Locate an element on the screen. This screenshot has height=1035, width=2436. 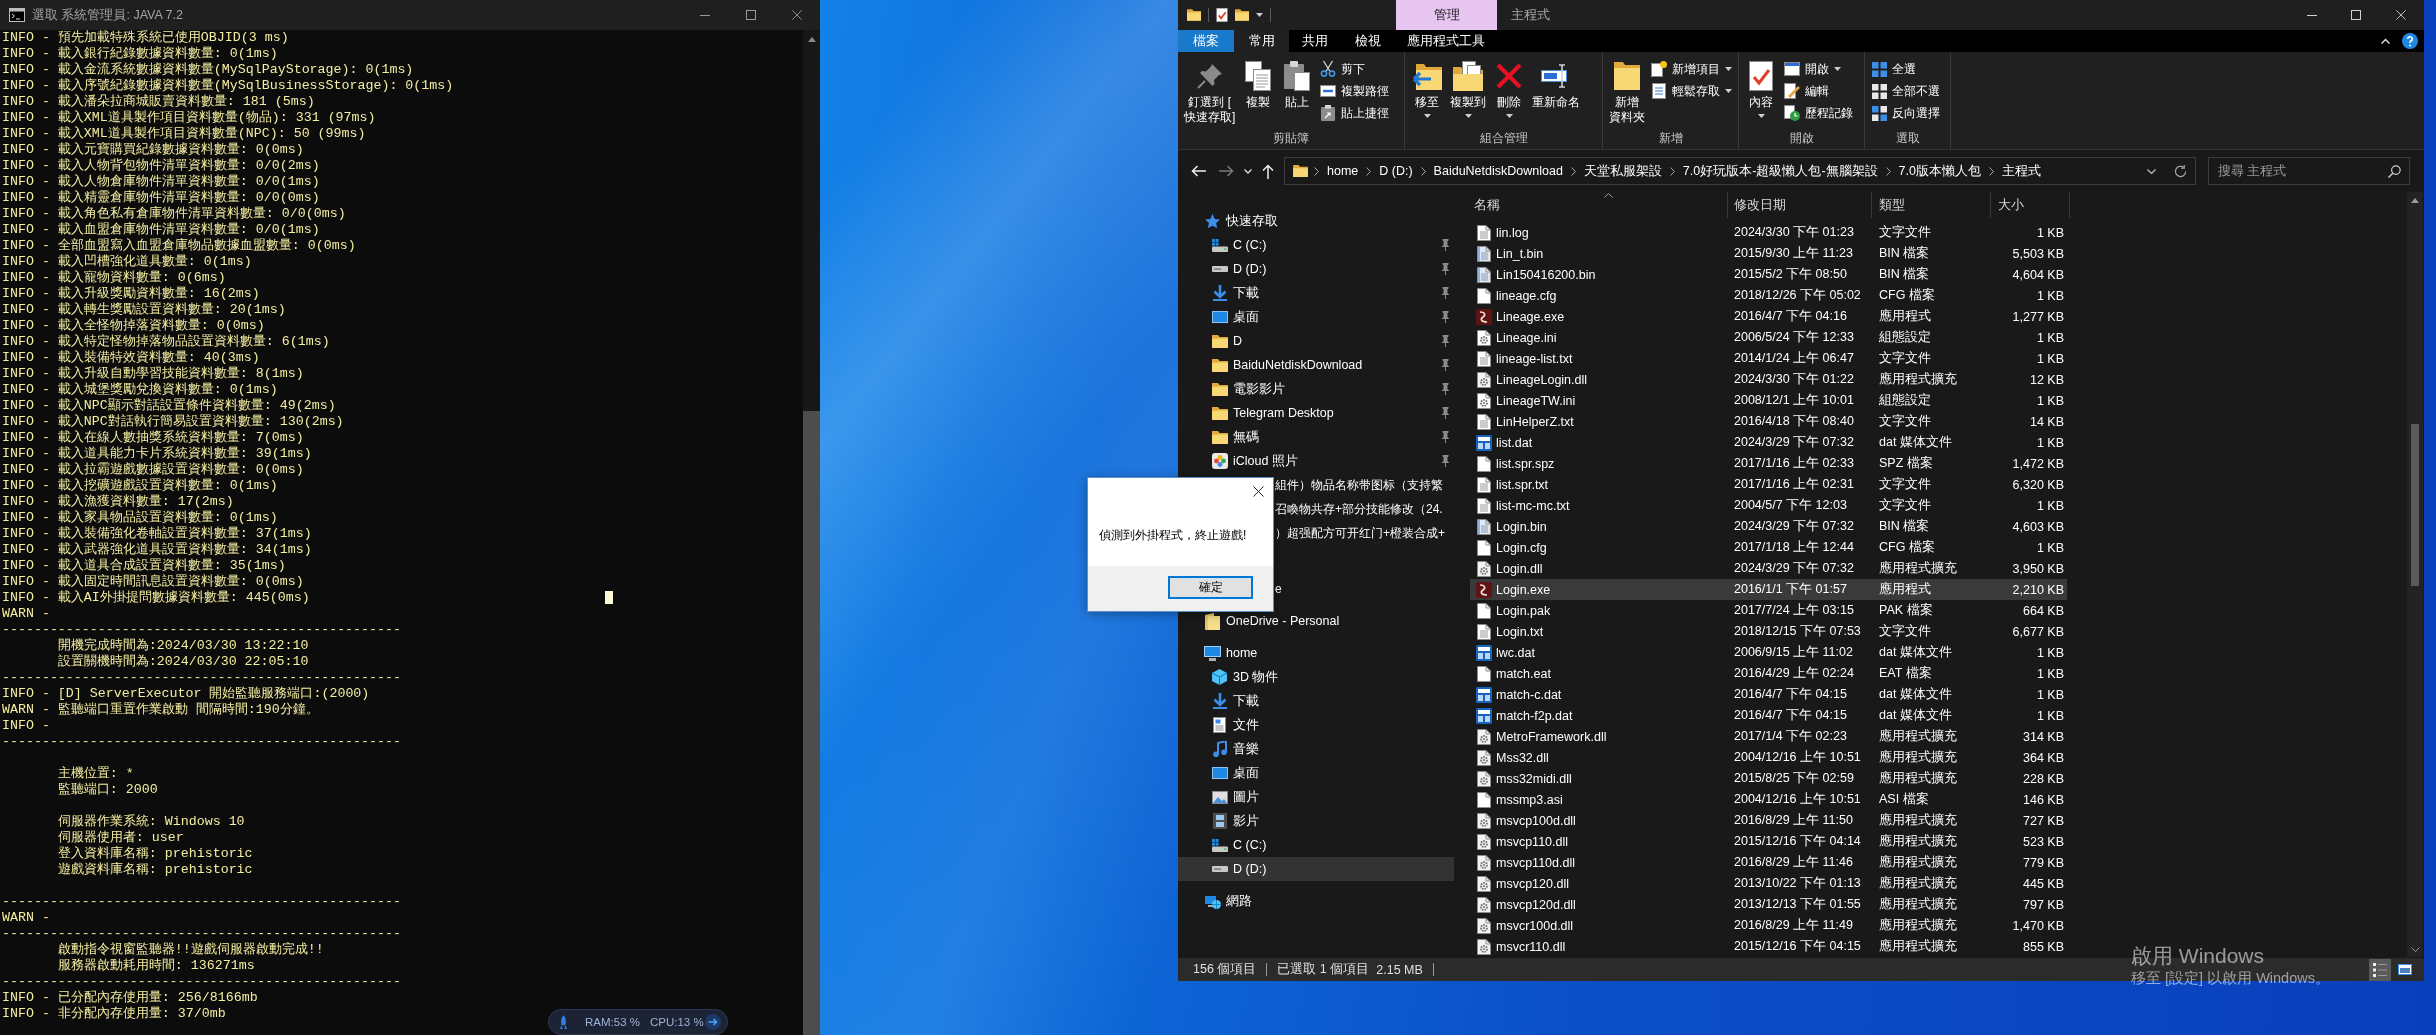
file-row: match.eat 2016/4/29 上午 02:24 EAT 檔案 1 KB is located at coordinates (1768, 673).